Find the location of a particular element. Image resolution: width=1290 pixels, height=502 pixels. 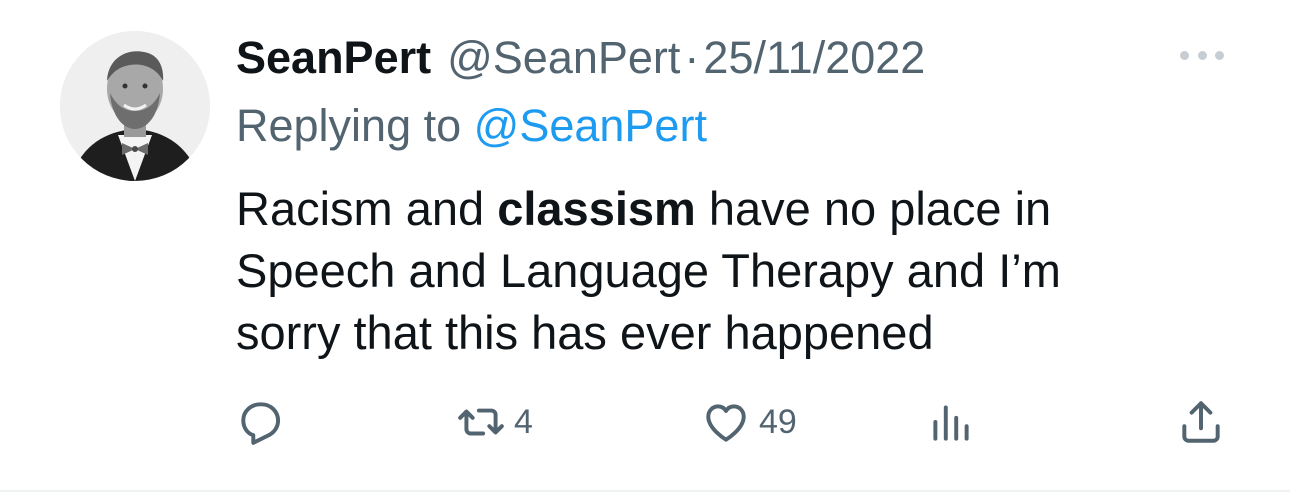

views-button is located at coordinates (951, 422).